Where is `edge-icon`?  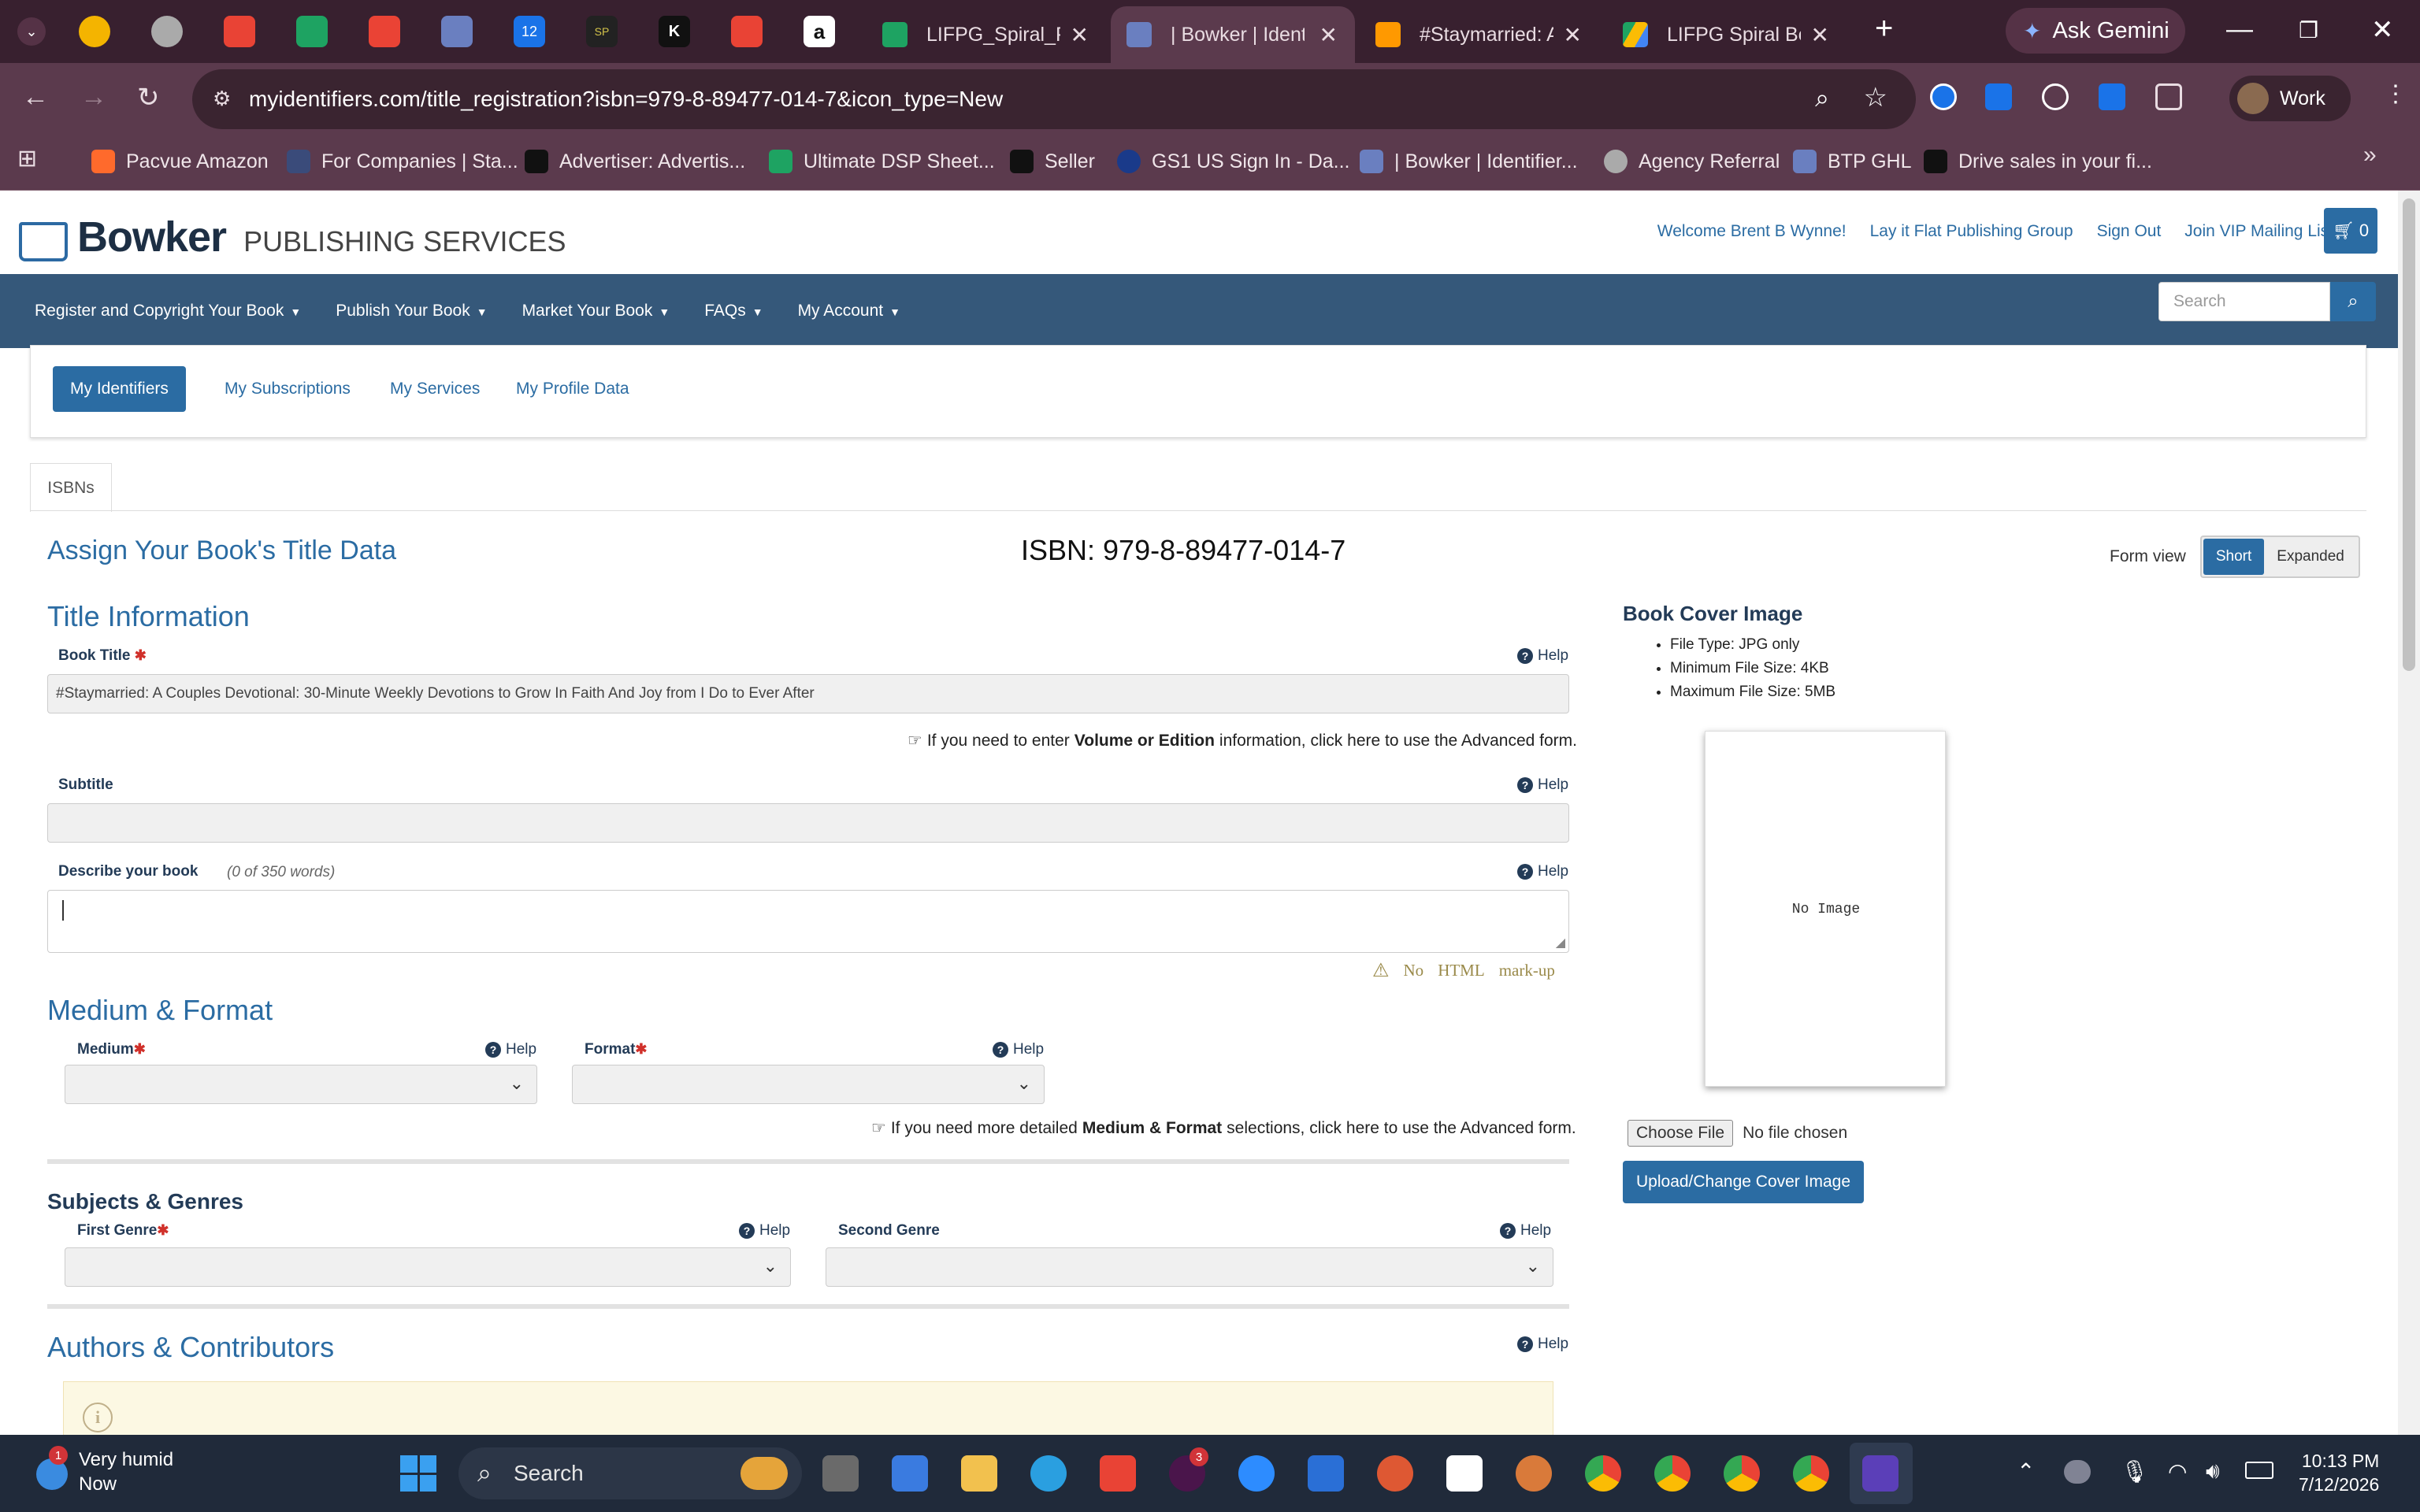 edge-icon is located at coordinates (1048, 1473).